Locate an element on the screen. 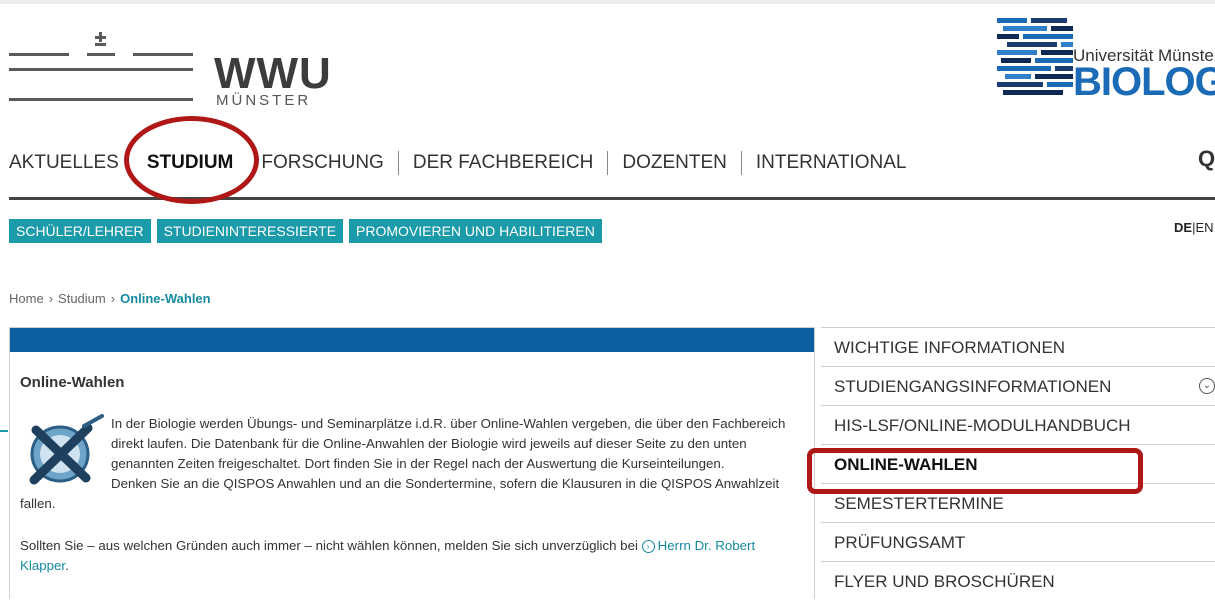 The image size is (1215, 601). sidenav-wichtige-informationen: WICHTIGE INFORMATIONEN is located at coordinates (1018, 346).